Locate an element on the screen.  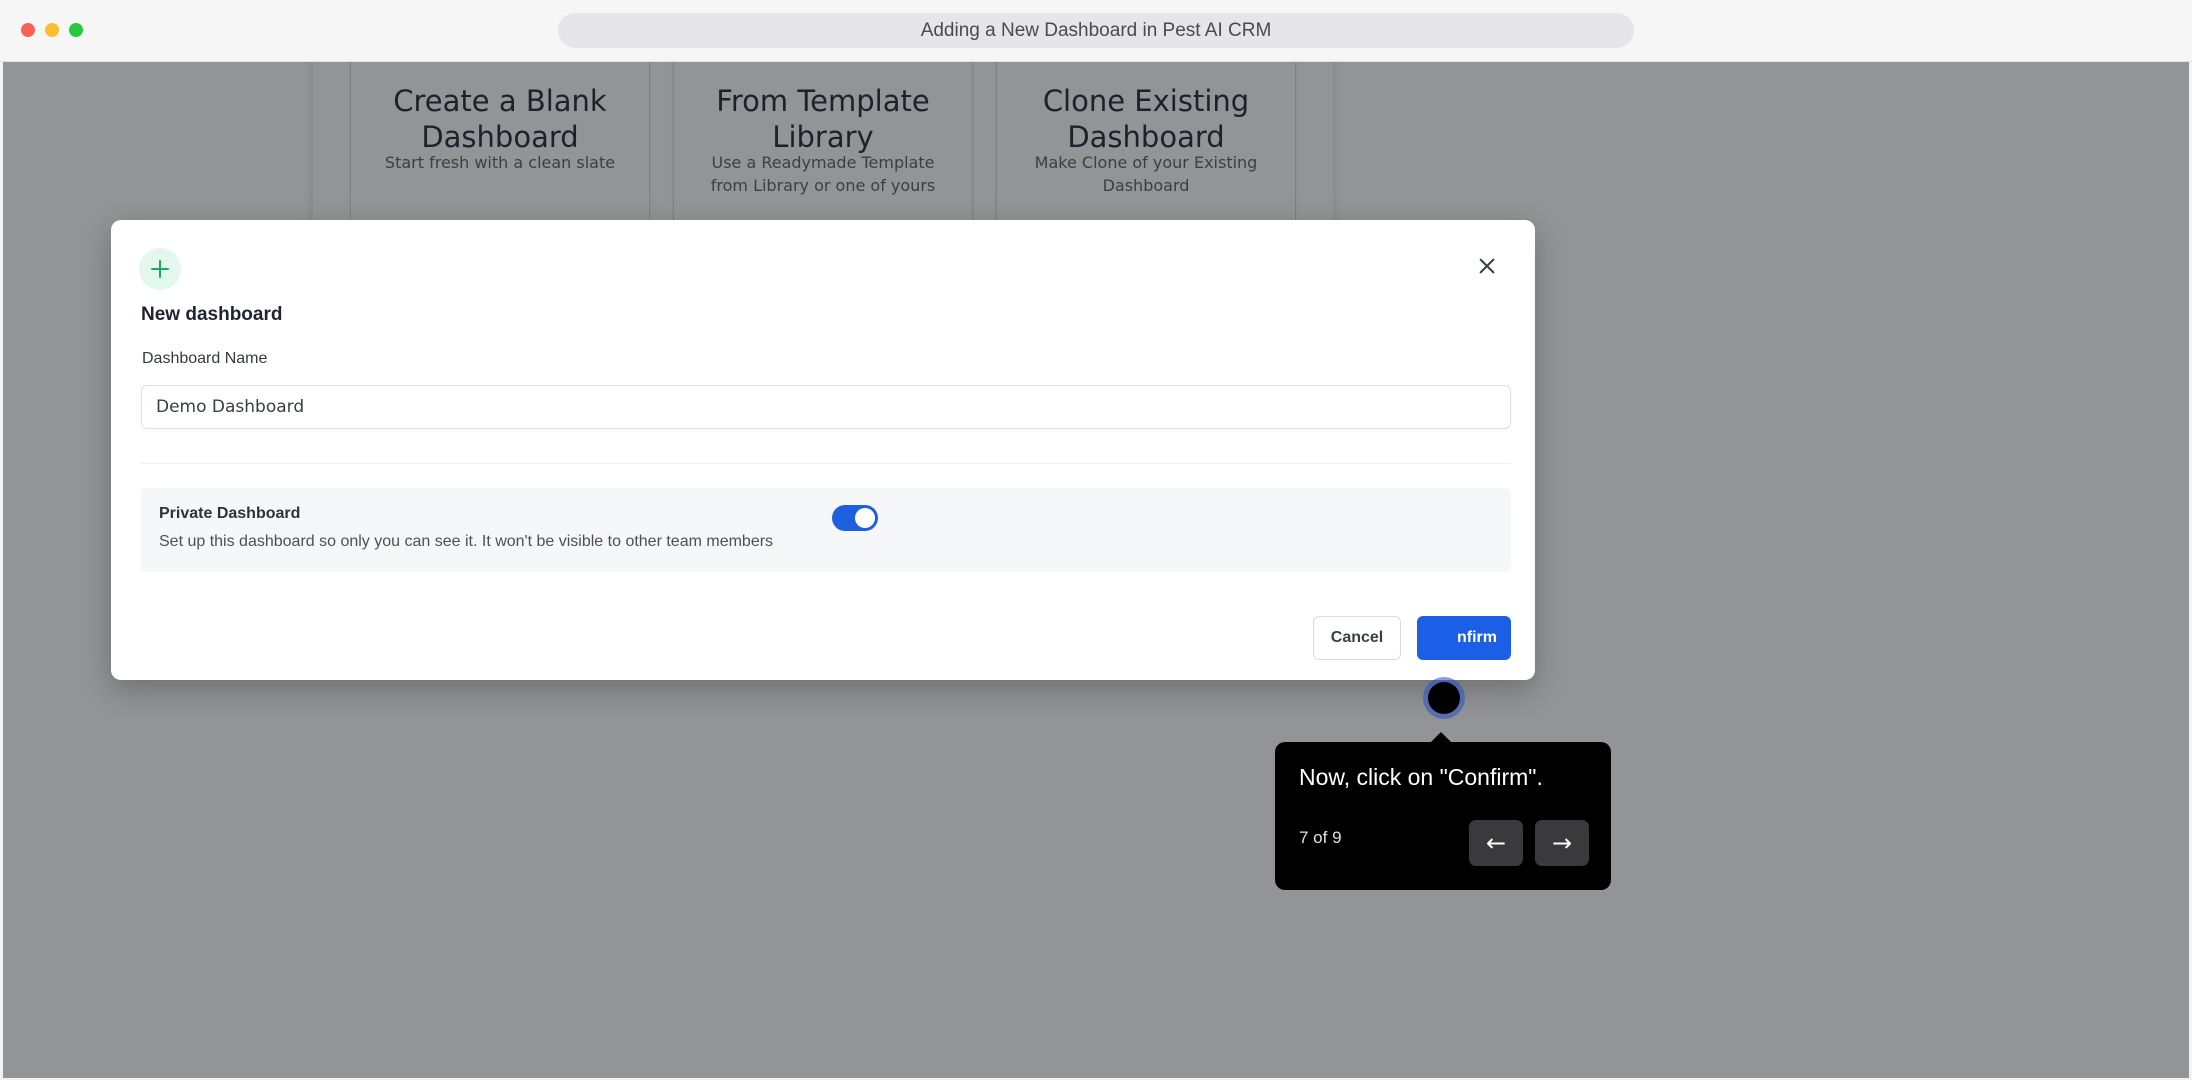
click-cursor-indicator is located at coordinates (1444, 698).